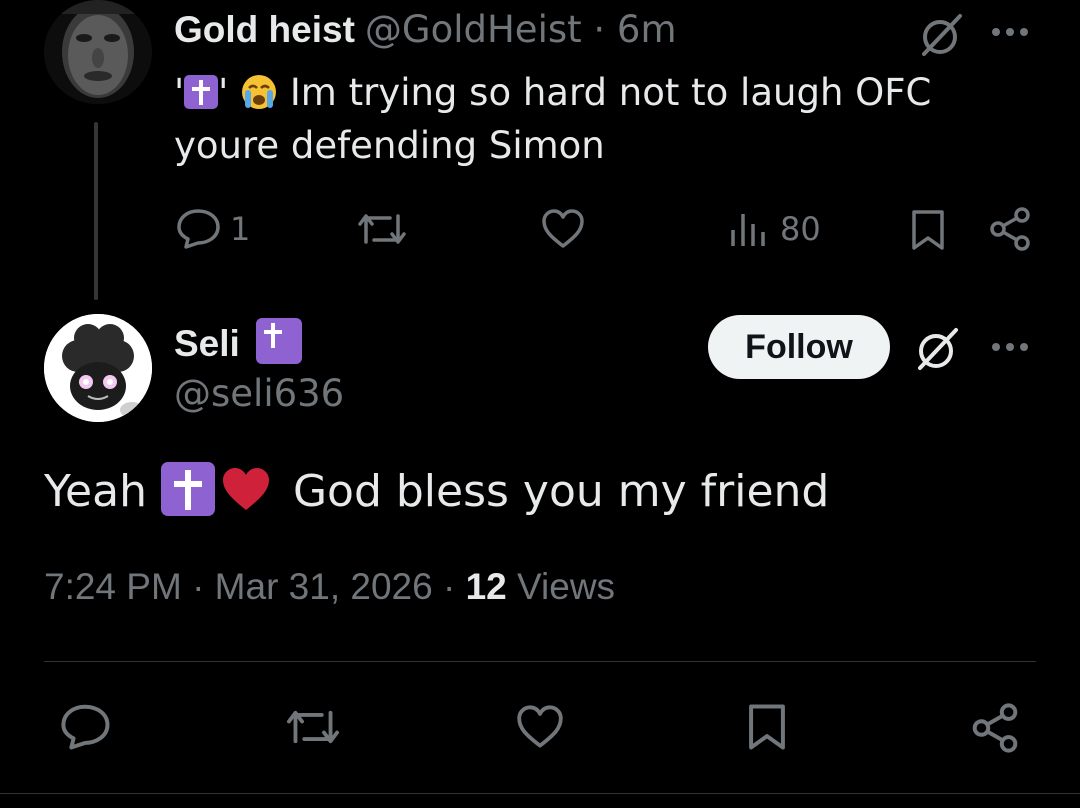  I want to click on seli-name-text: Seli, so click(207, 343).